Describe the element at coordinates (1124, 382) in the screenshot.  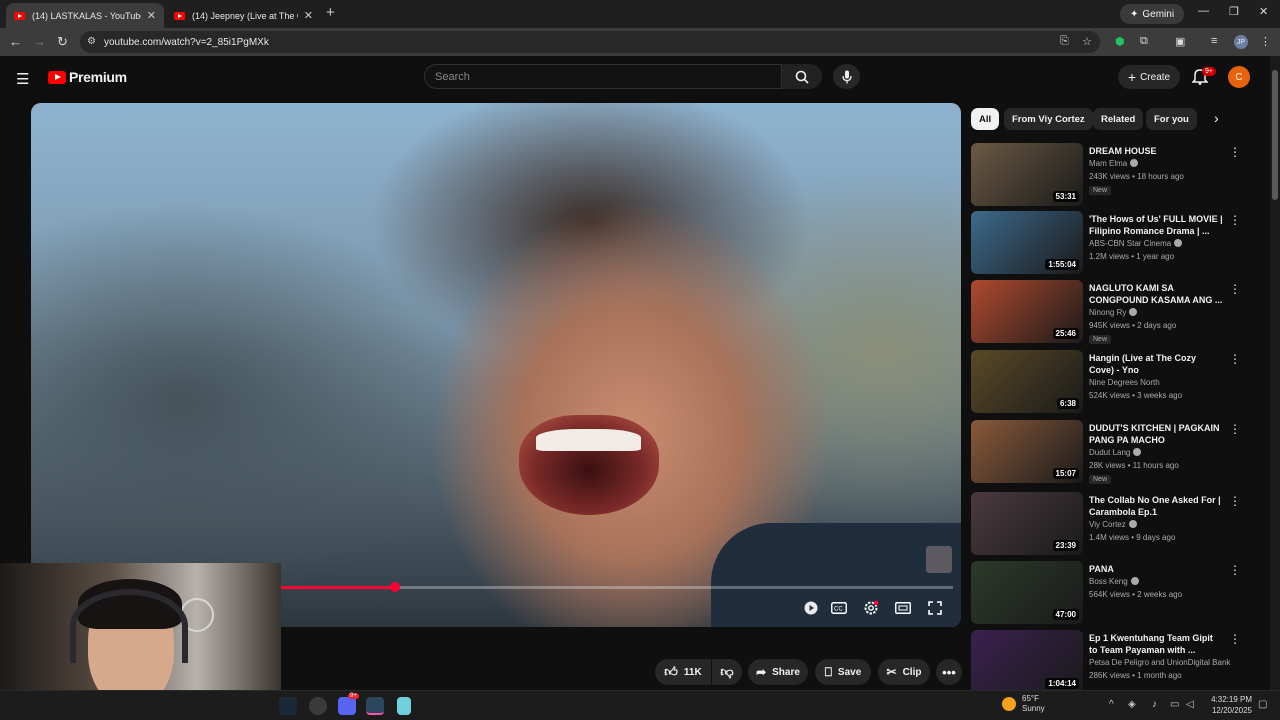
I see `channel-name: Nine Degrees North` at that location.